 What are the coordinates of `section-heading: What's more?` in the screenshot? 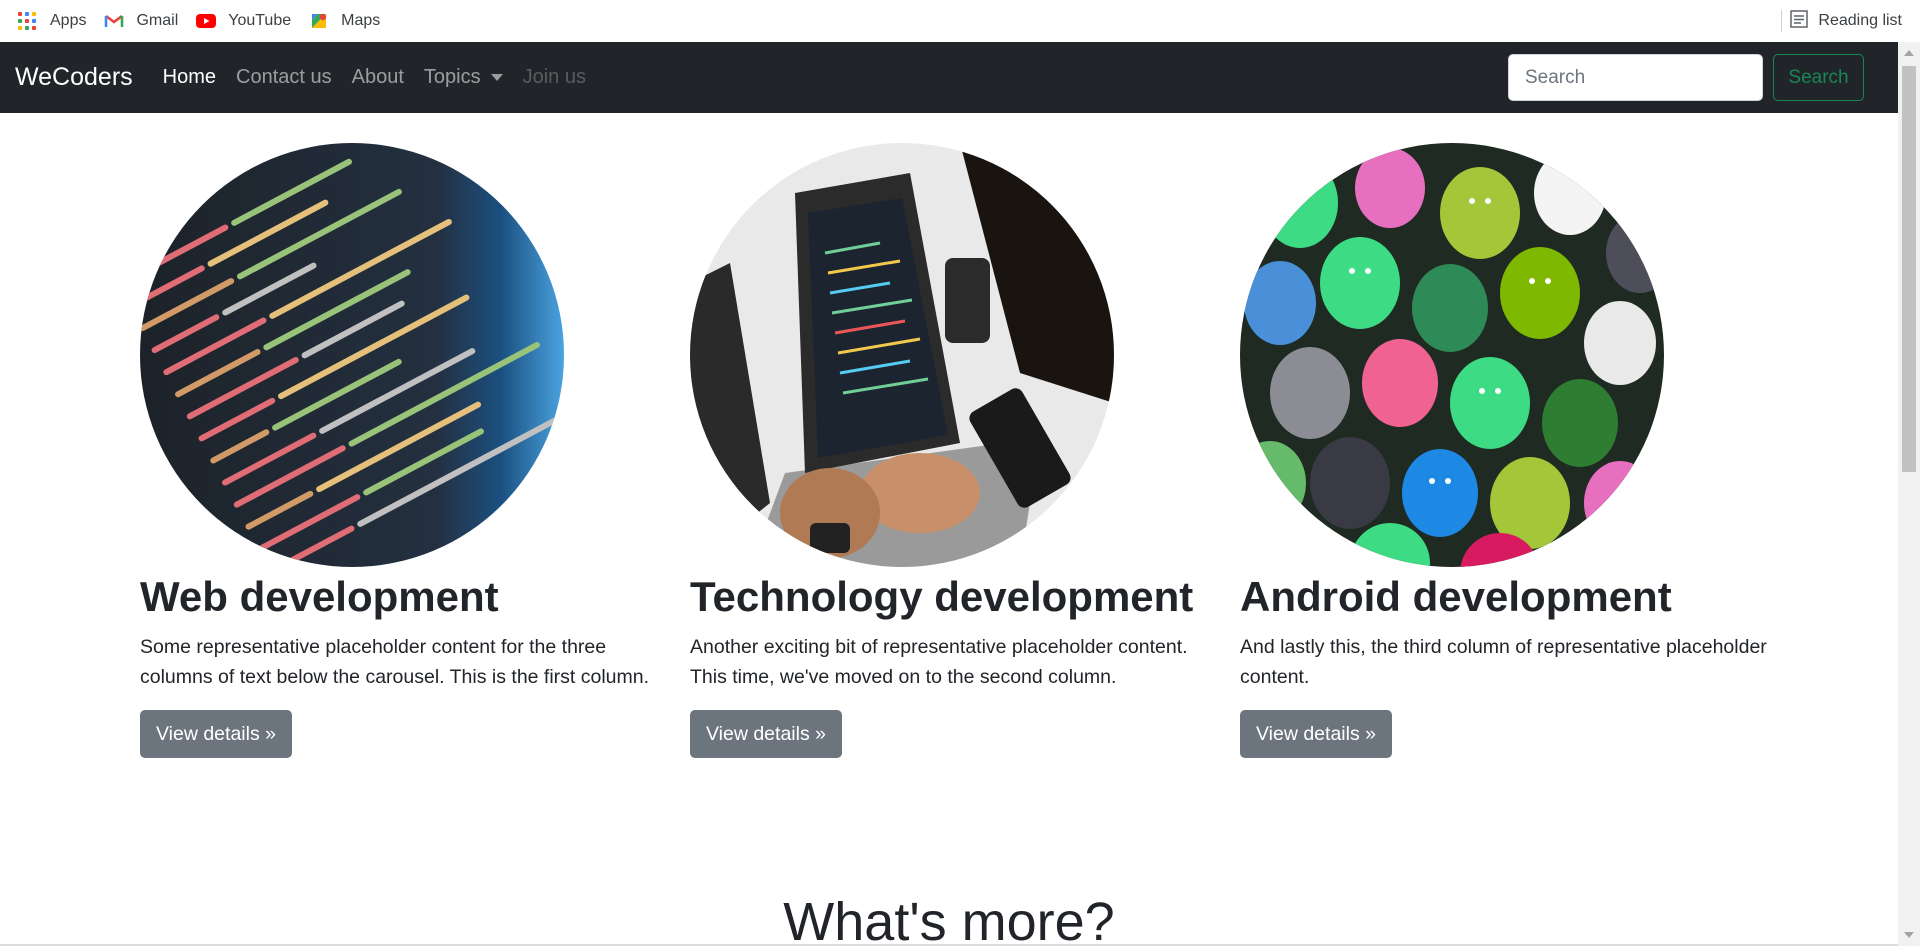 It's located at (949, 919).